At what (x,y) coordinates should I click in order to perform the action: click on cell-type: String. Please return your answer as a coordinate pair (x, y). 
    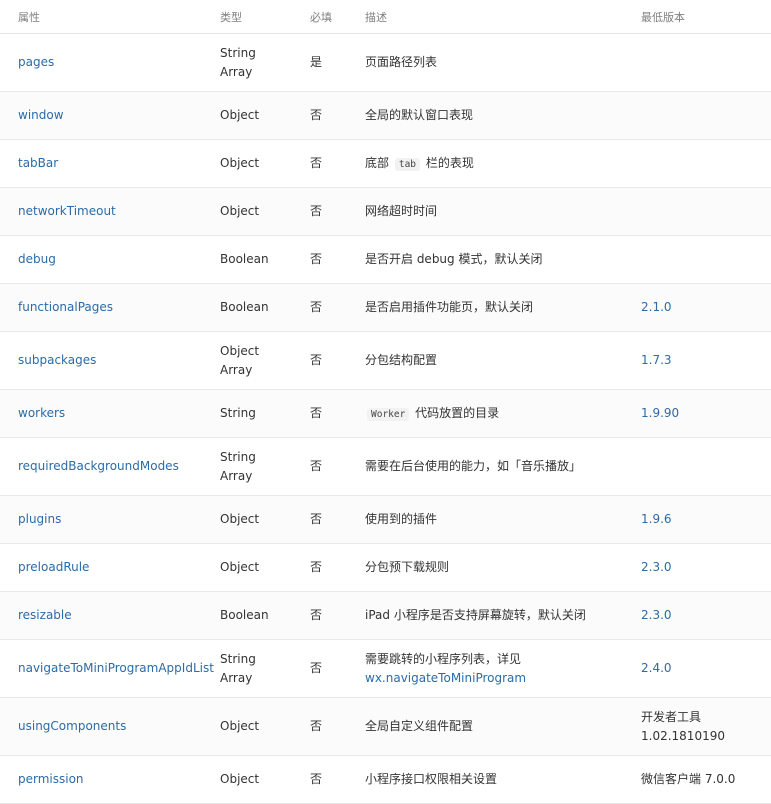
    Looking at the image, I should click on (247, 413).